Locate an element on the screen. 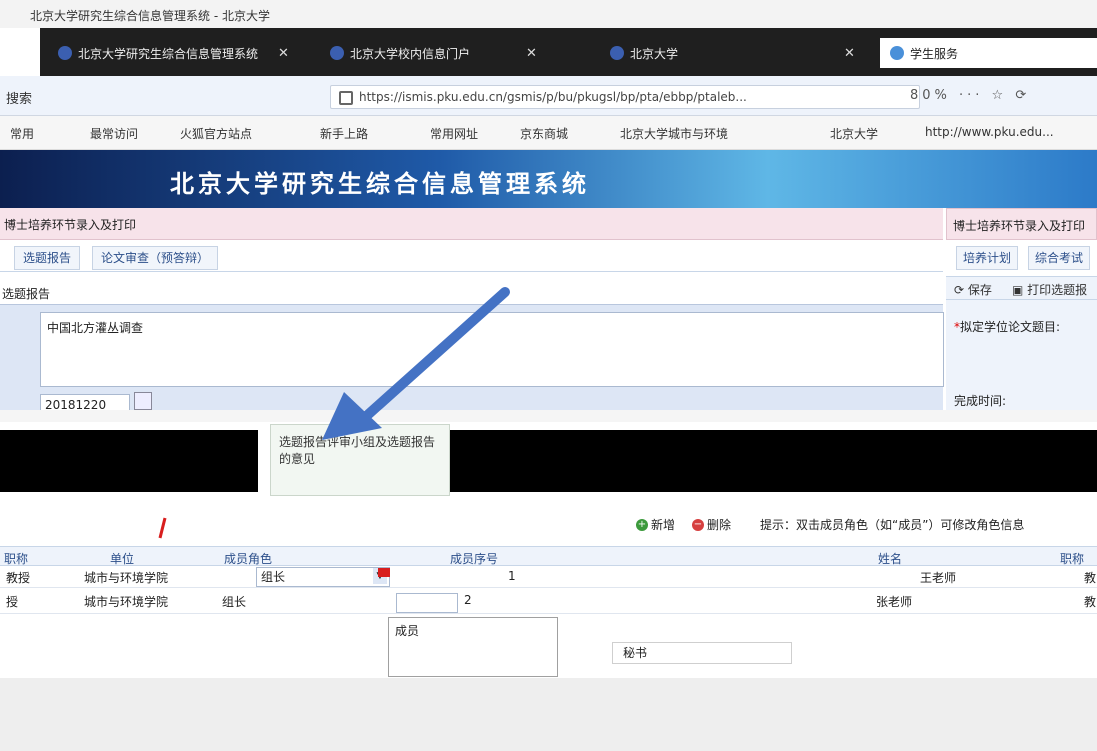  page-icon is located at coordinates (897, 53).